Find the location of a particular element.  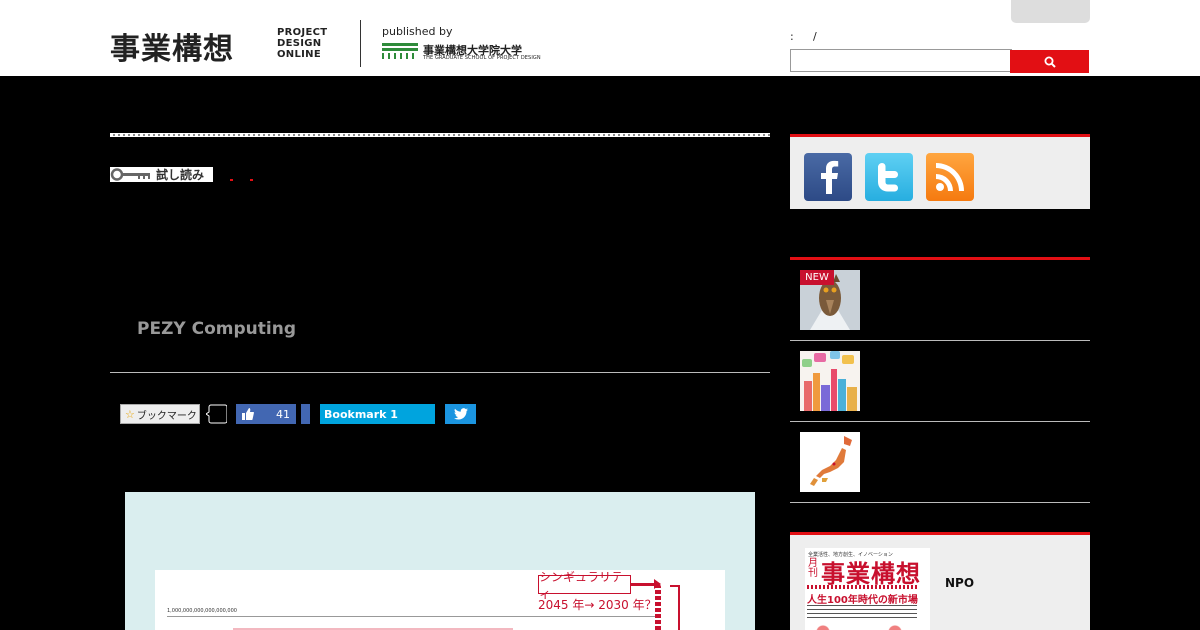

singularity-label: シンギュラリティ is located at coordinates (584, 585).